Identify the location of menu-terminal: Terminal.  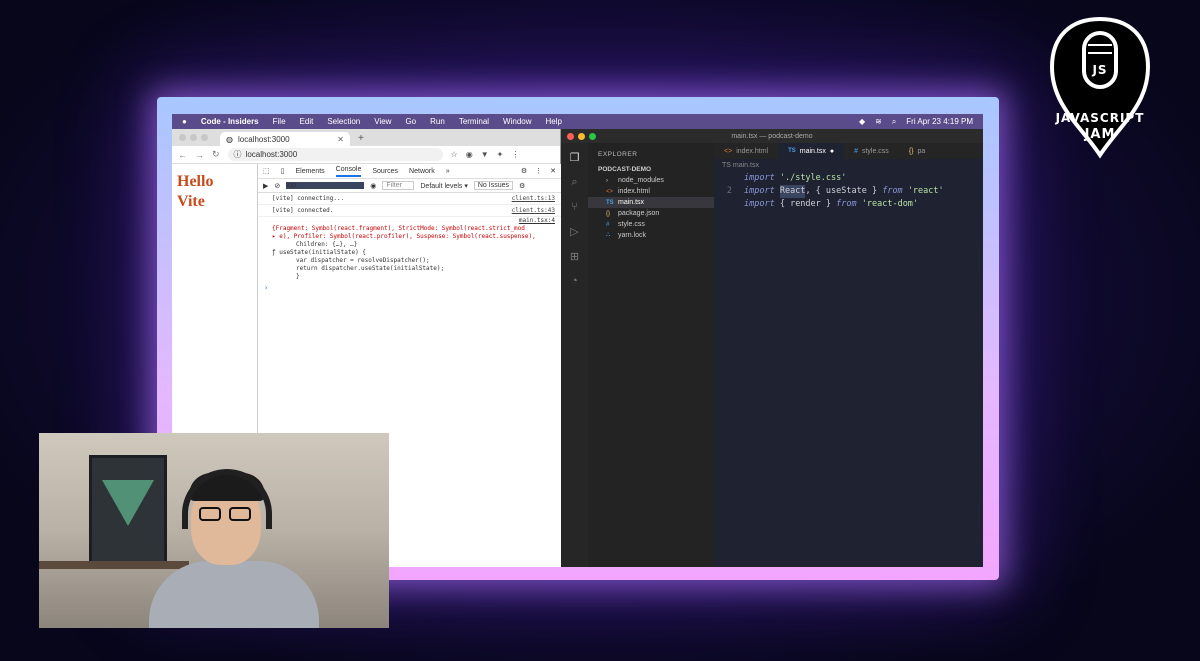
(474, 121).